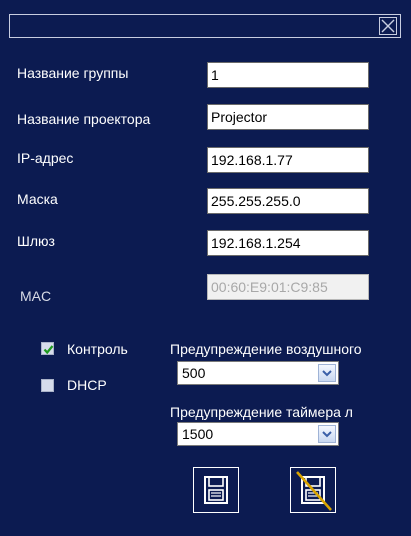 The image size is (411, 536). I want to click on control-checkbox, so click(47, 348).